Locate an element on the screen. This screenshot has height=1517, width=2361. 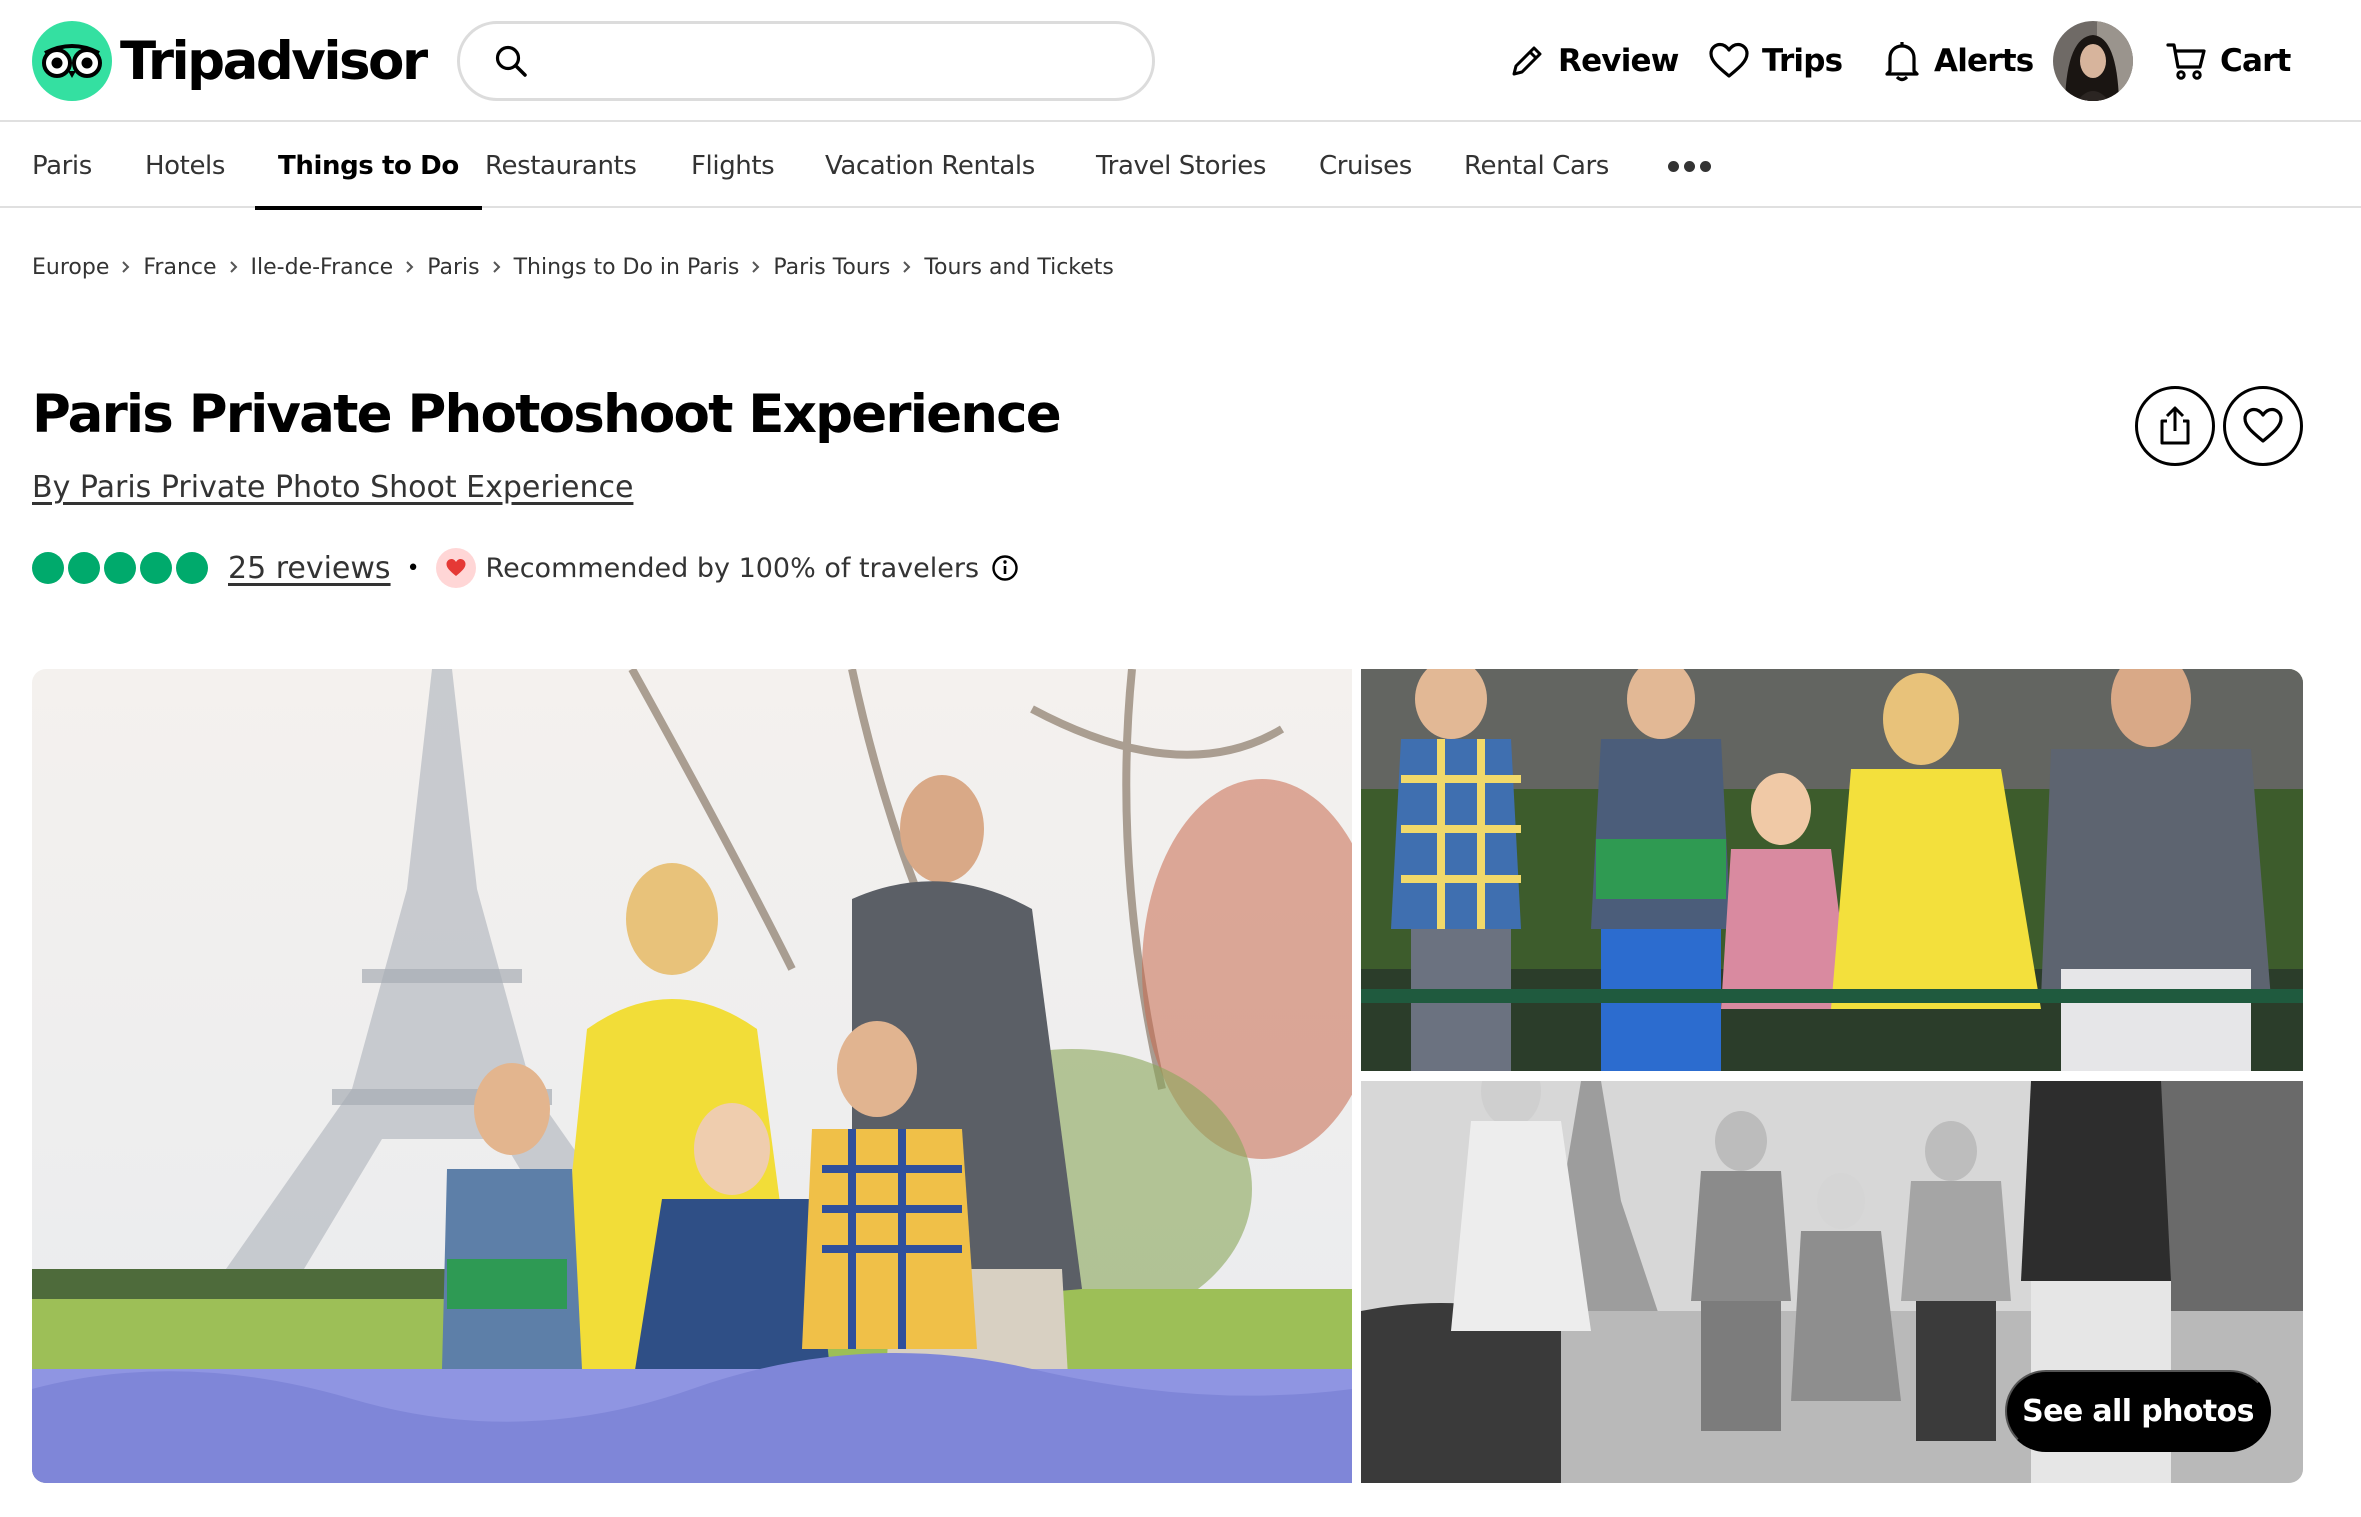
tab-hotels: Hotels is located at coordinates (185, 166).